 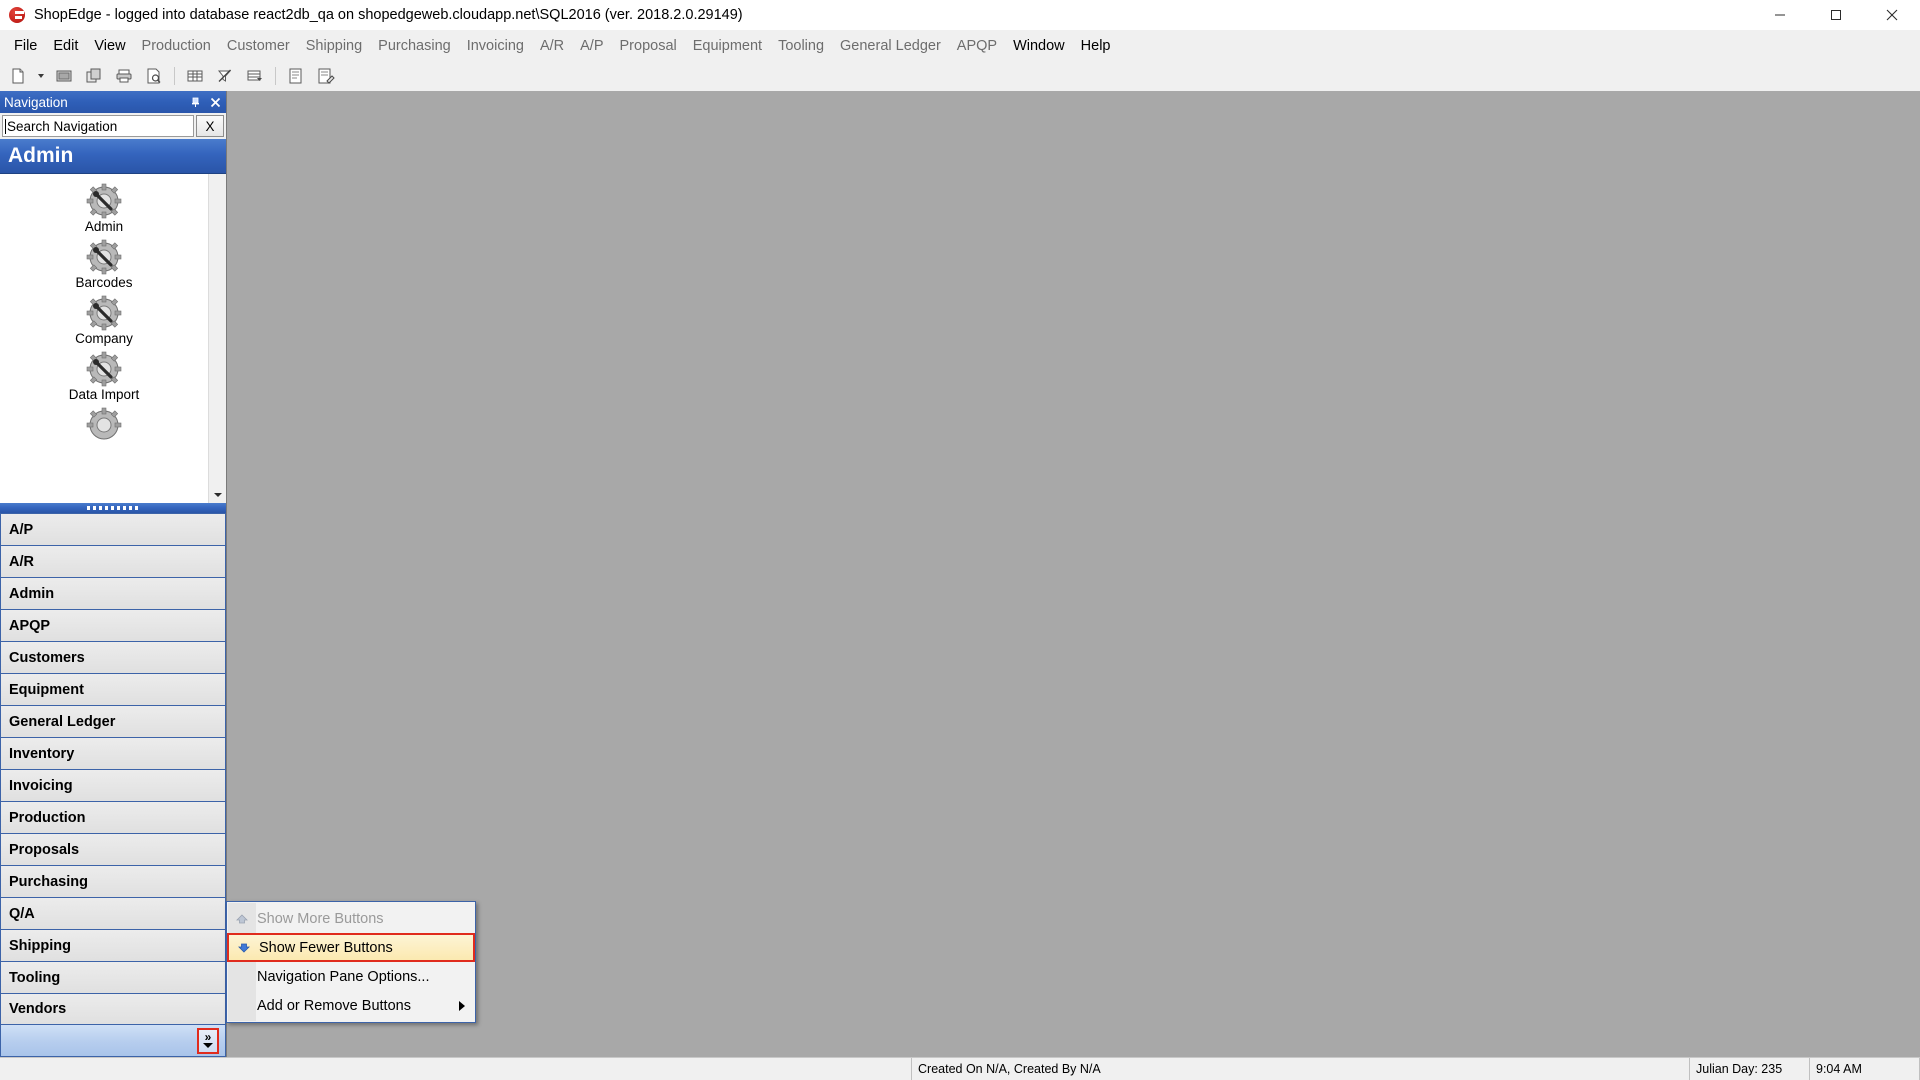 What do you see at coordinates (217, 338) in the screenshot?
I see `navigation-scrollbar` at bounding box center [217, 338].